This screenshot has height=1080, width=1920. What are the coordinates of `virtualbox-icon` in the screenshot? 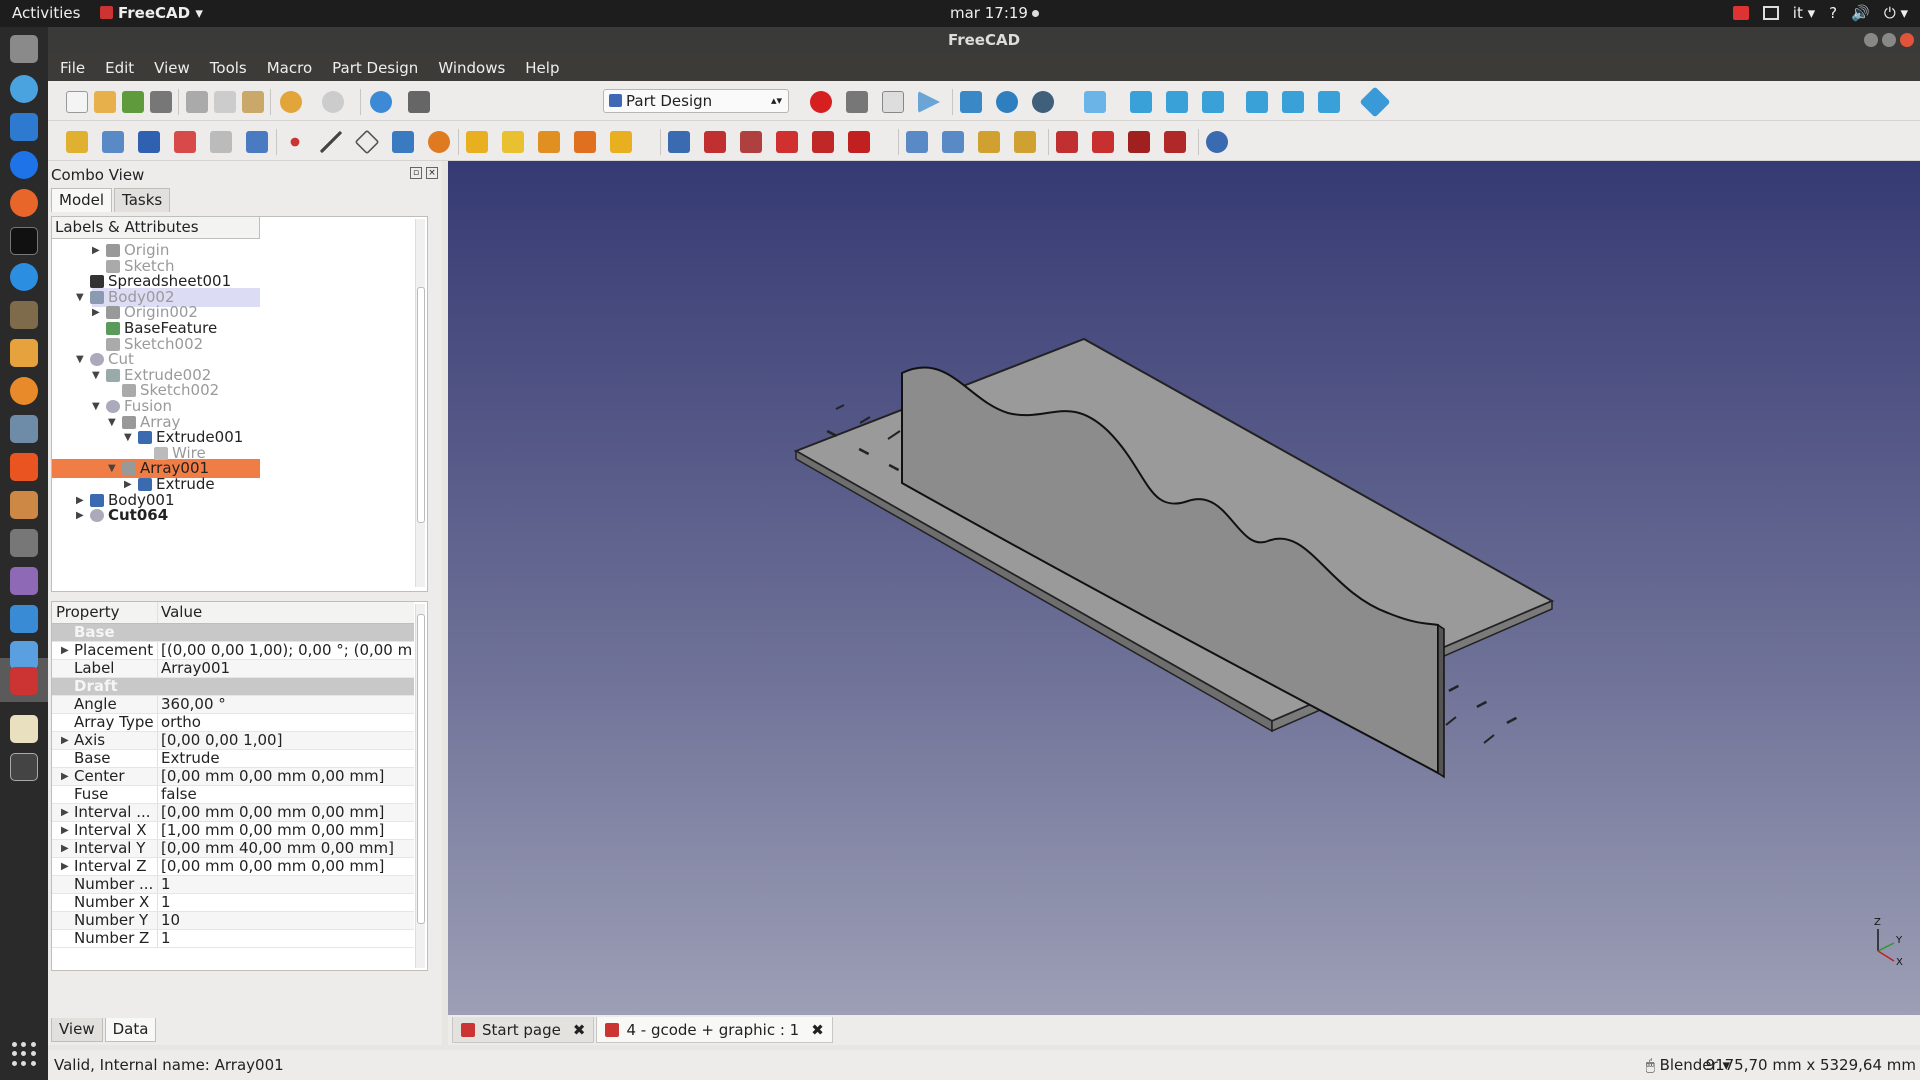 It's located at (24, 655).